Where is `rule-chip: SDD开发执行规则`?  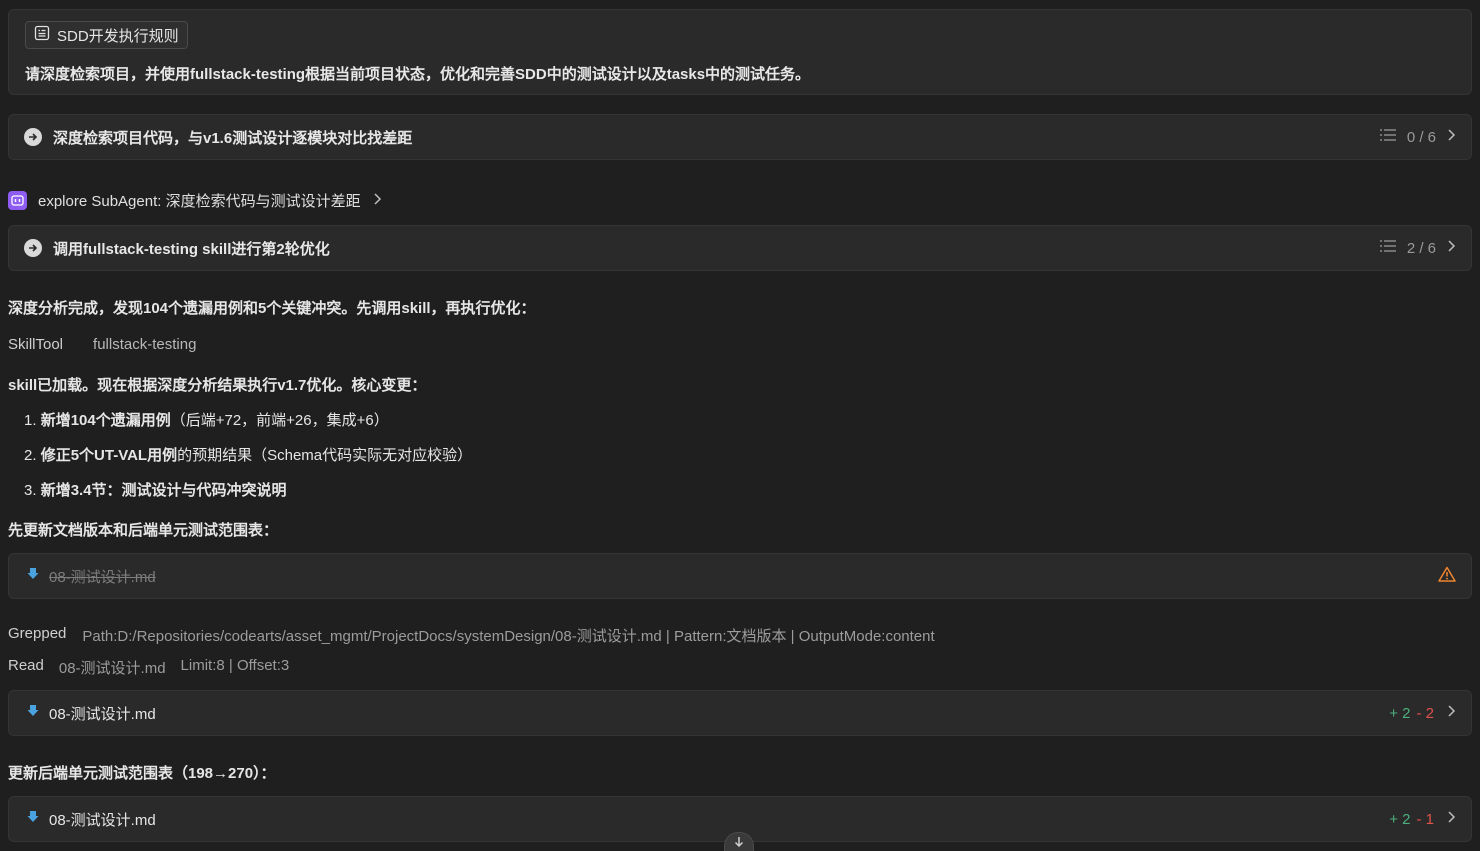
rule-chip: SDD开发执行规则 is located at coordinates (106, 35).